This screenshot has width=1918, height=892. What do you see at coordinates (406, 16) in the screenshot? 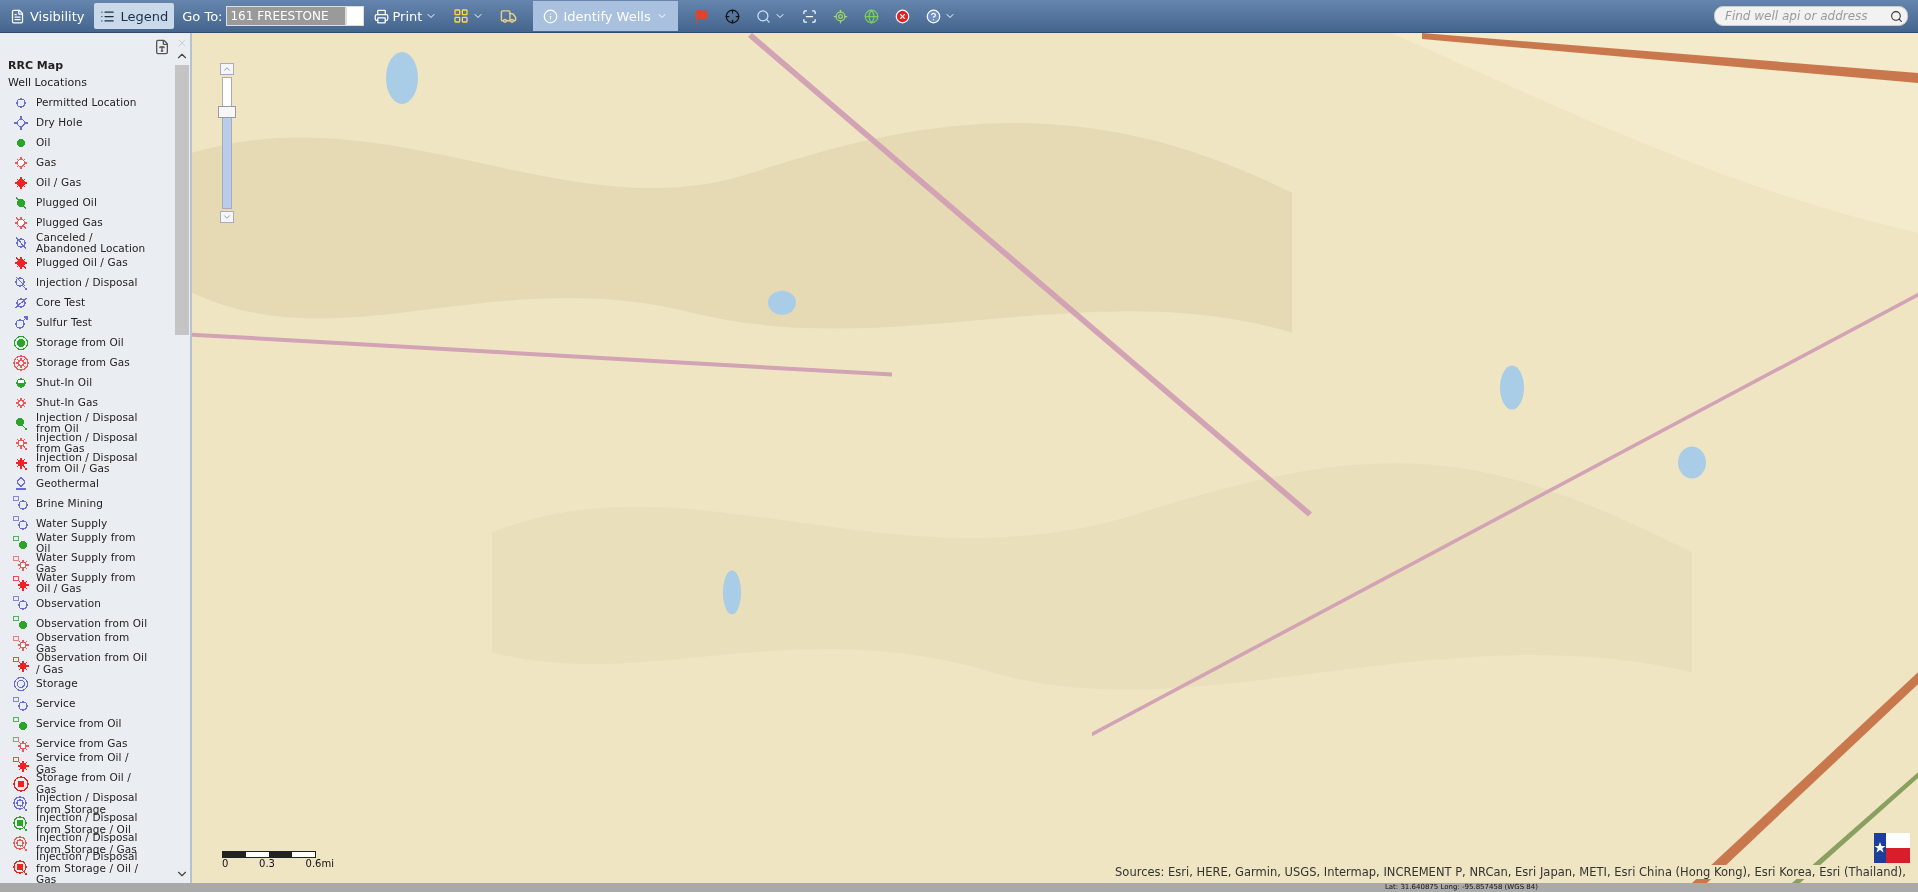
I see `print-button: Print` at bounding box center [406, 16].